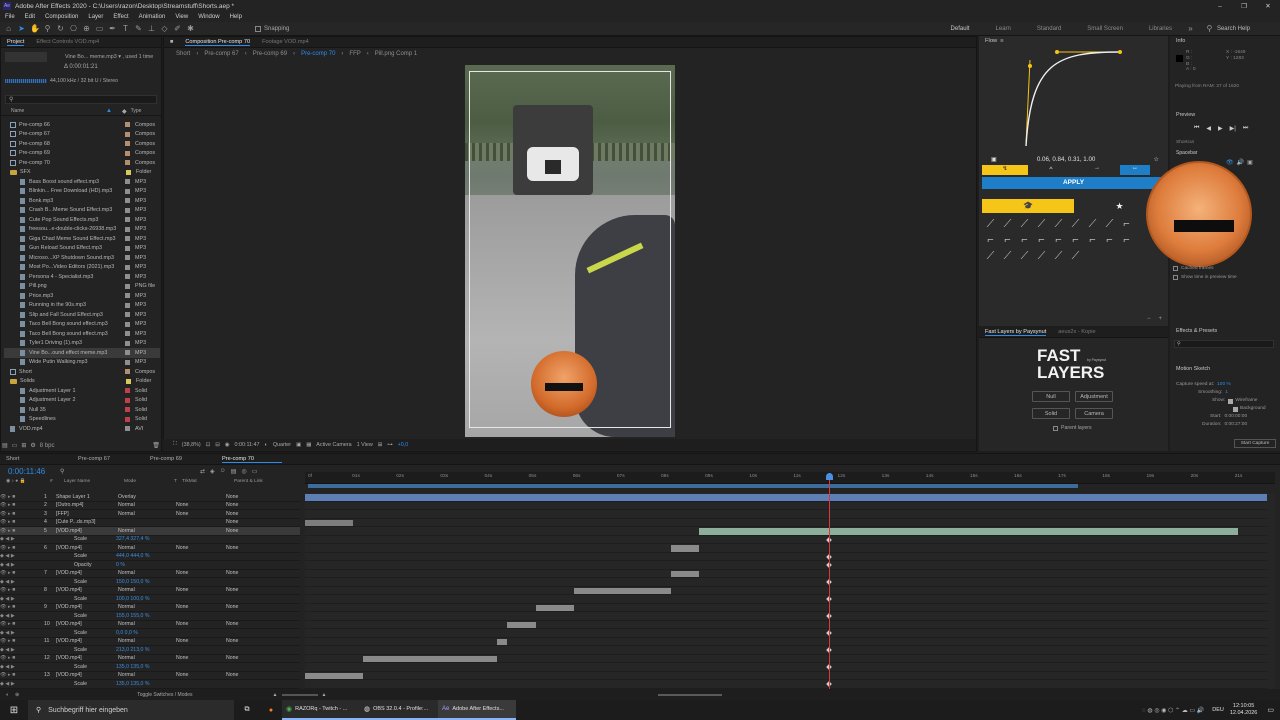 The image size is (1280, 720). Describe the element at coordinates (150, 565) in the screenshot. I see `property-row: ◆ ◀ ▶ Opacity 0 %` at that location.